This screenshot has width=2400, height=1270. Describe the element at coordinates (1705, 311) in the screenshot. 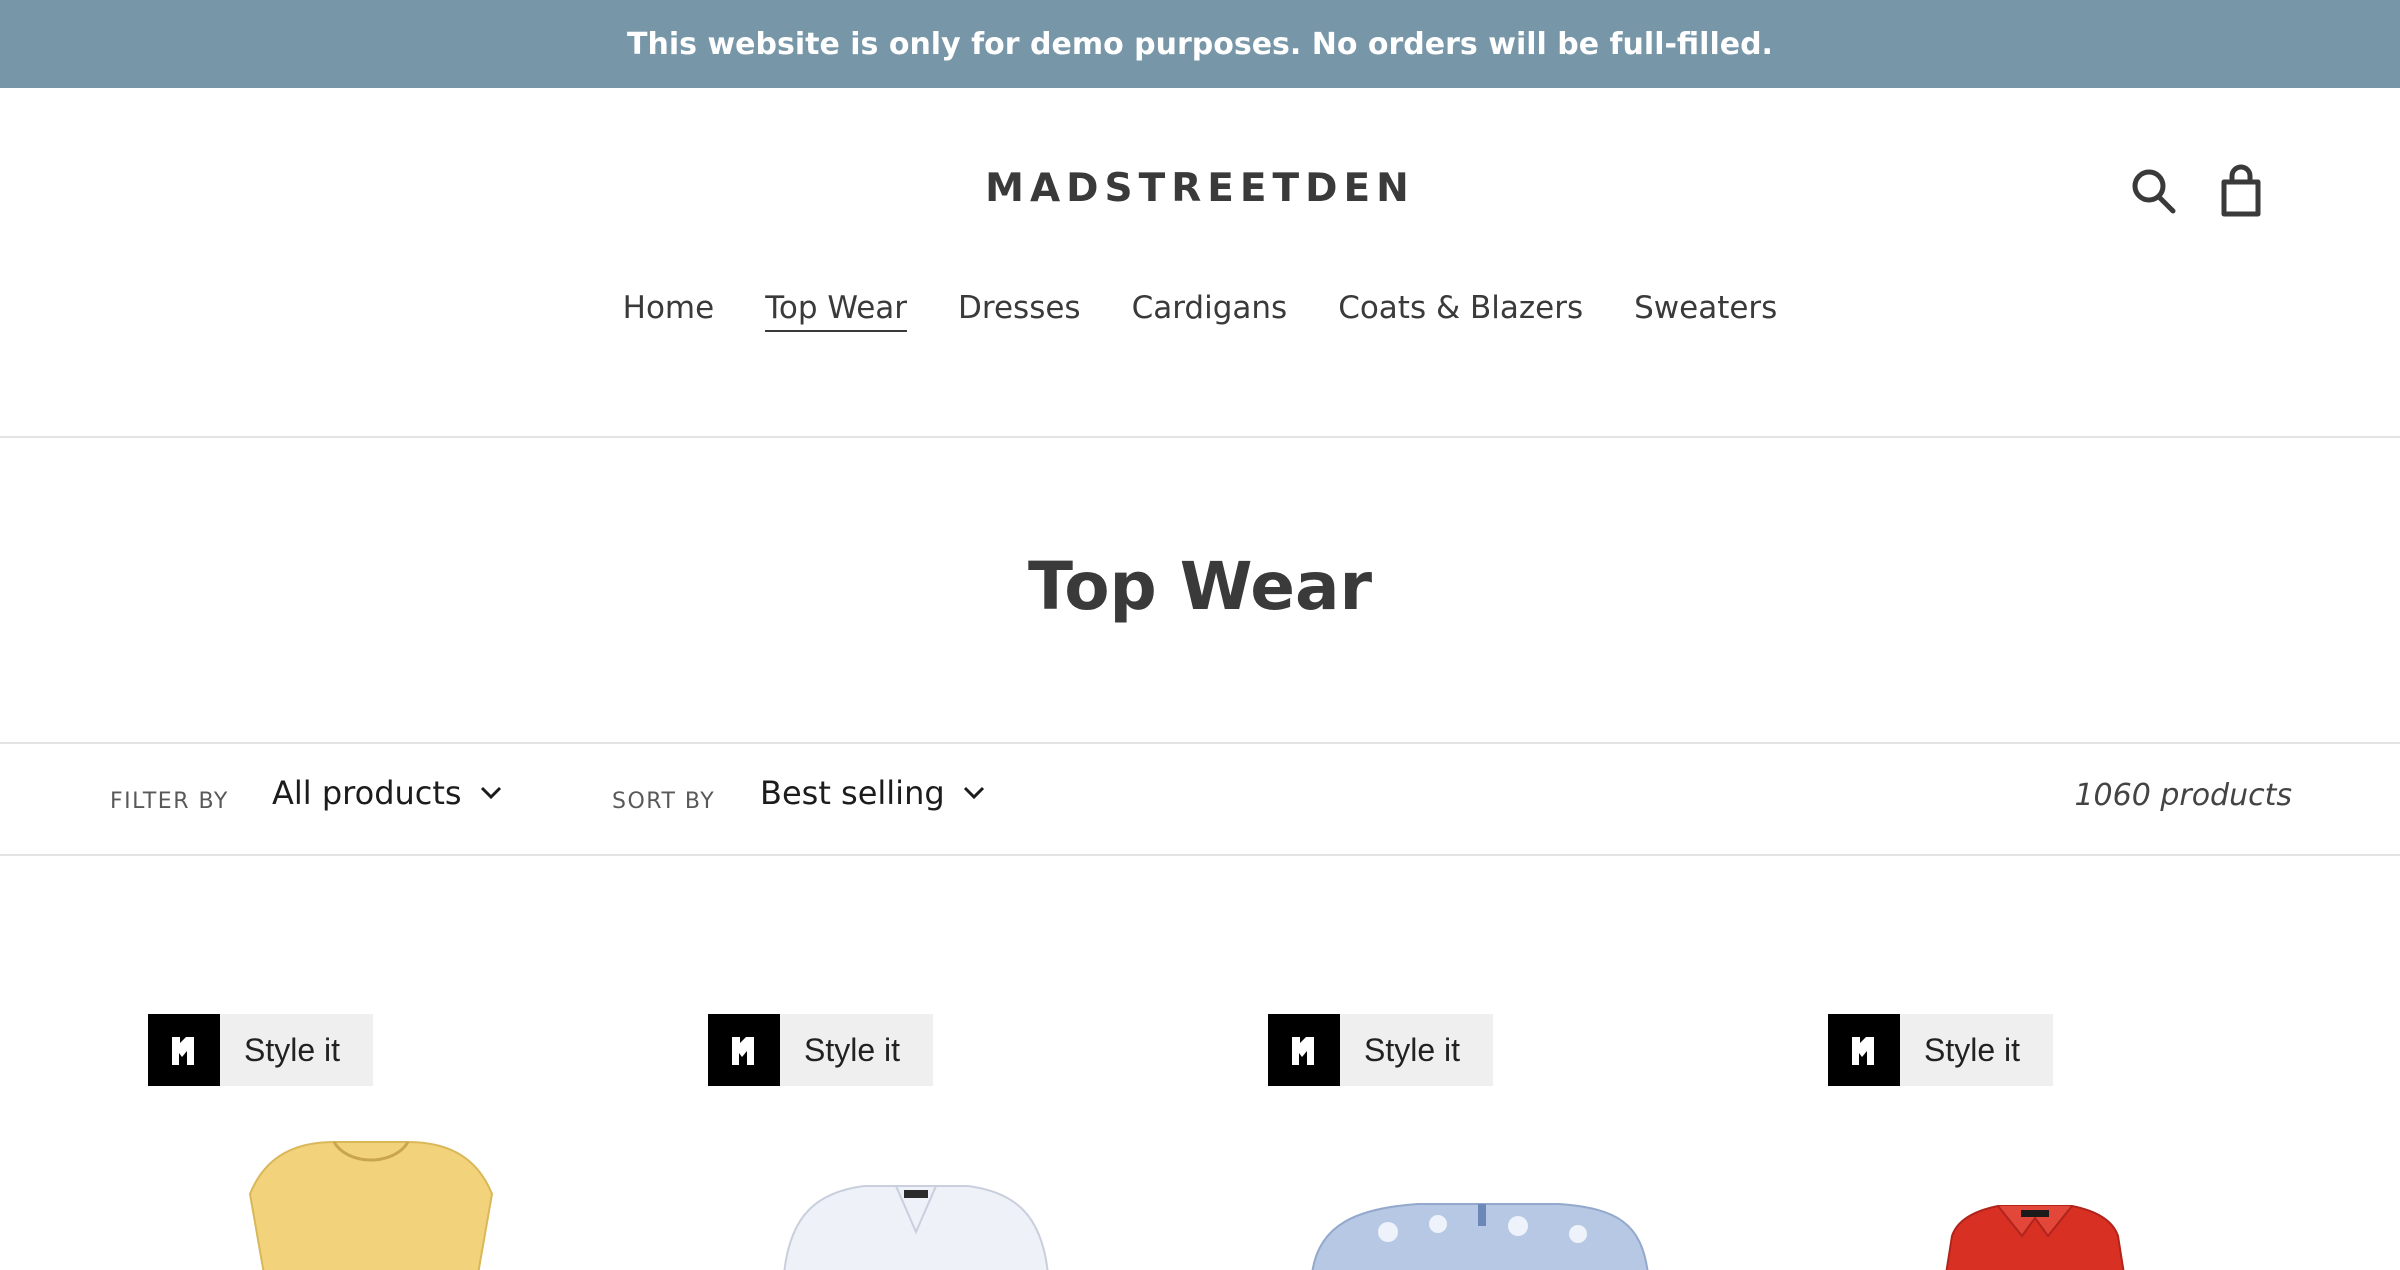

I see `nav-sweaters: Sweaters` at that location.